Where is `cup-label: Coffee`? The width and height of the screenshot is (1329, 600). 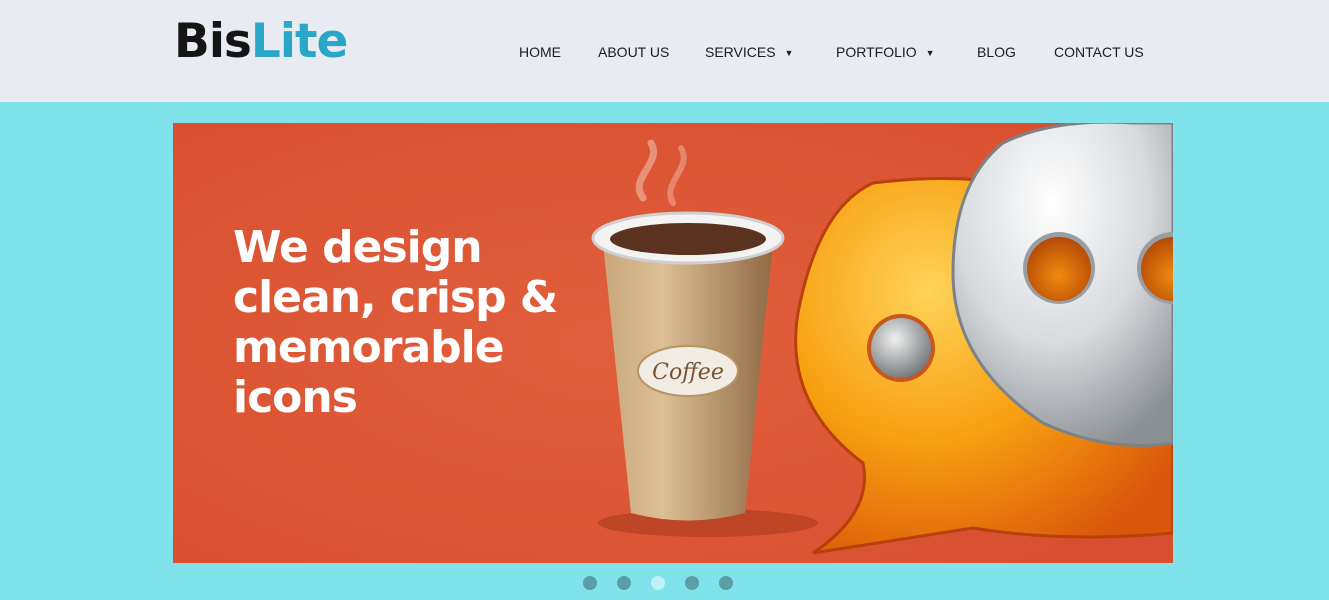
cup-label: Coffee is located at coordinates (688, 372).